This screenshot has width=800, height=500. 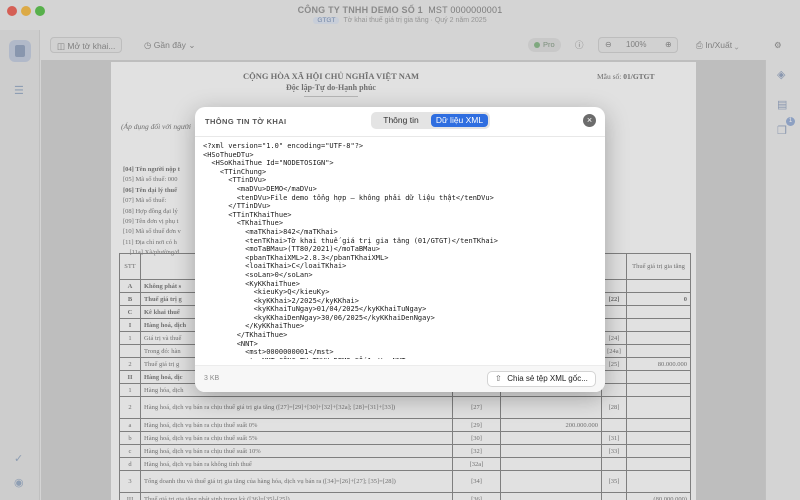 What do you see at coordinates (430, 120) in the screenshot?
I see `view-segmented-control: Thông tin Dữ liệu XML` at bounding box center [430, 120].